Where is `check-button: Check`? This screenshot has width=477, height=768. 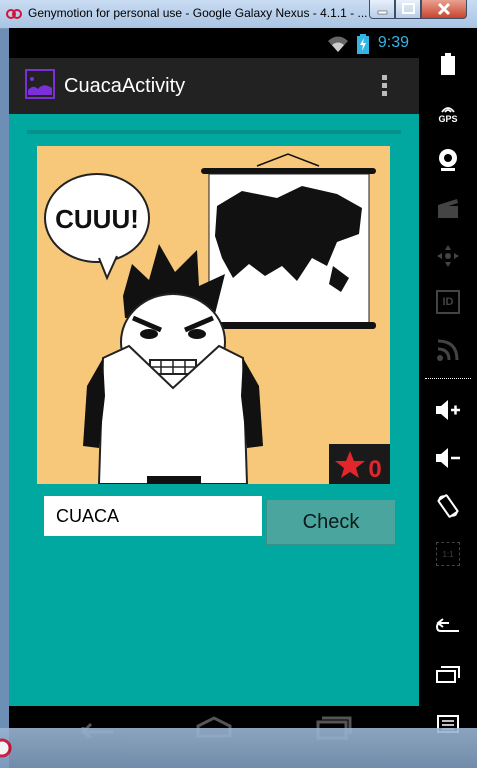
check-button: Check is located at coordinates (331, 522).